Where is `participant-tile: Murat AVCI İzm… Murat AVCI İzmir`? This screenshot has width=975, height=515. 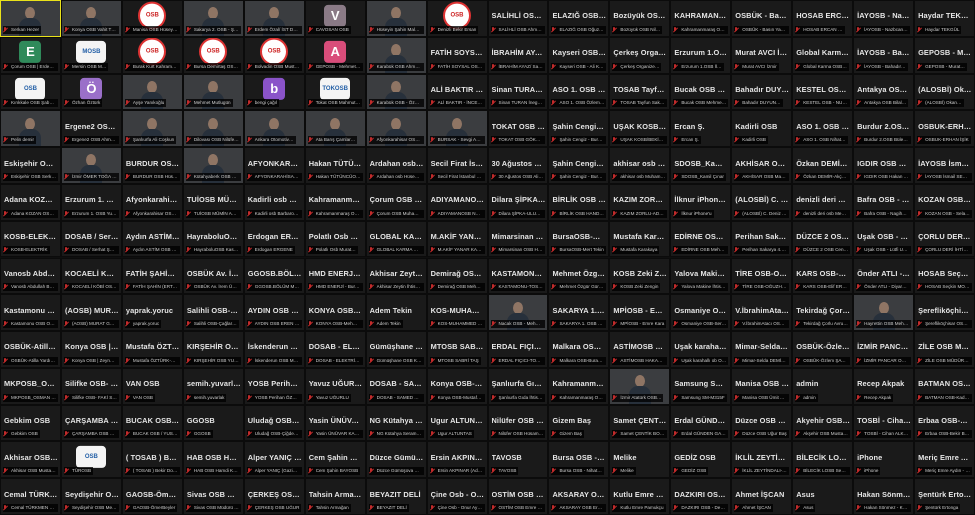
participant-tile: Murat AVCI İzm… Murat AVCI İzmir is located at coordinates (762, 55).